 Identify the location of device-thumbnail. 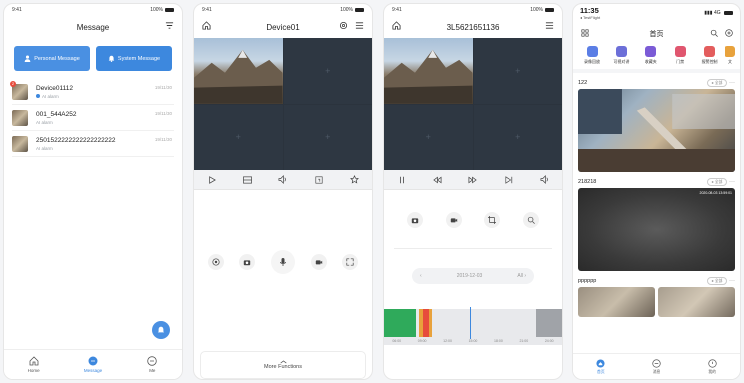
(20, 143).